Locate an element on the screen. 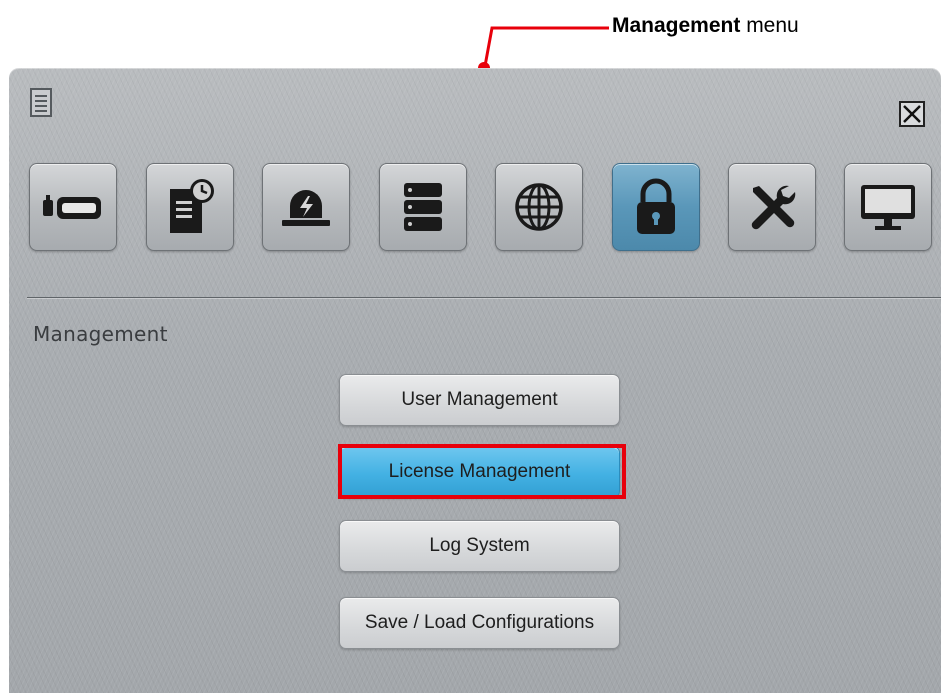 Image resolution: width=941 pixels, height=693 pixels. tools-icon is located at coordinates (773, 207).